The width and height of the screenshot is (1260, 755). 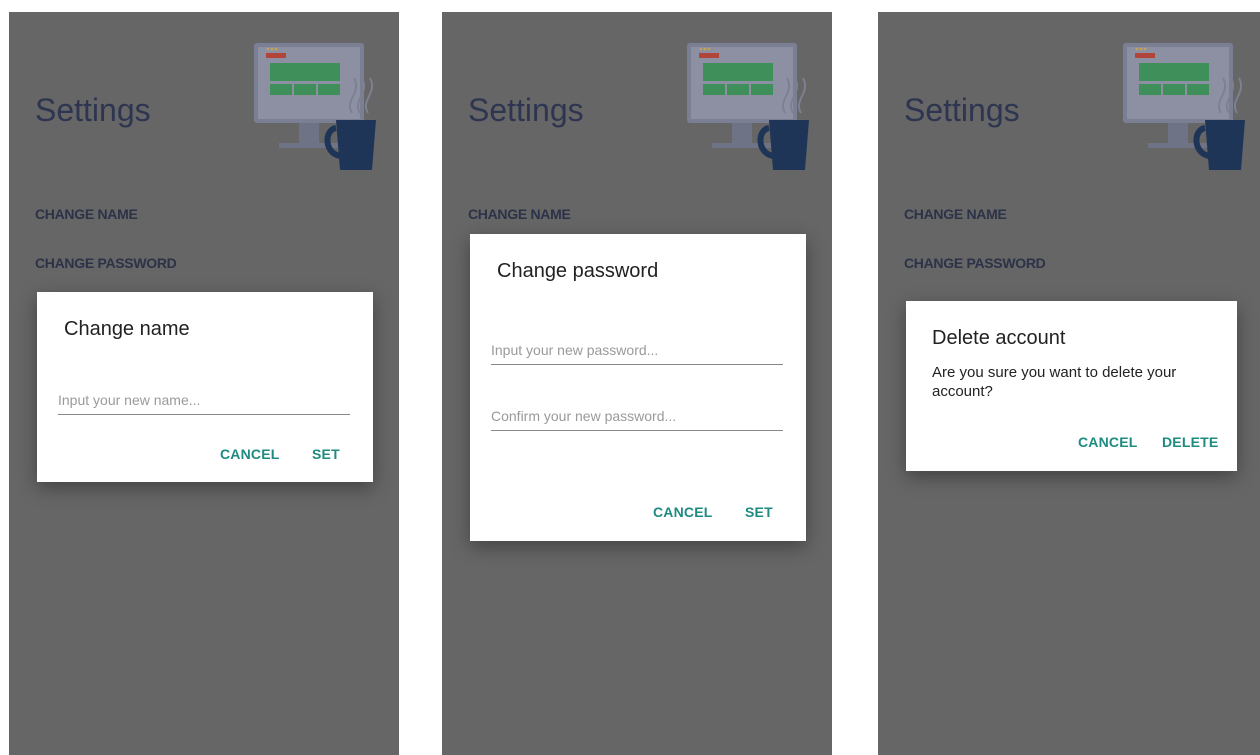 I want to click on dialog-title: Change name, so click(x=127, y=329).